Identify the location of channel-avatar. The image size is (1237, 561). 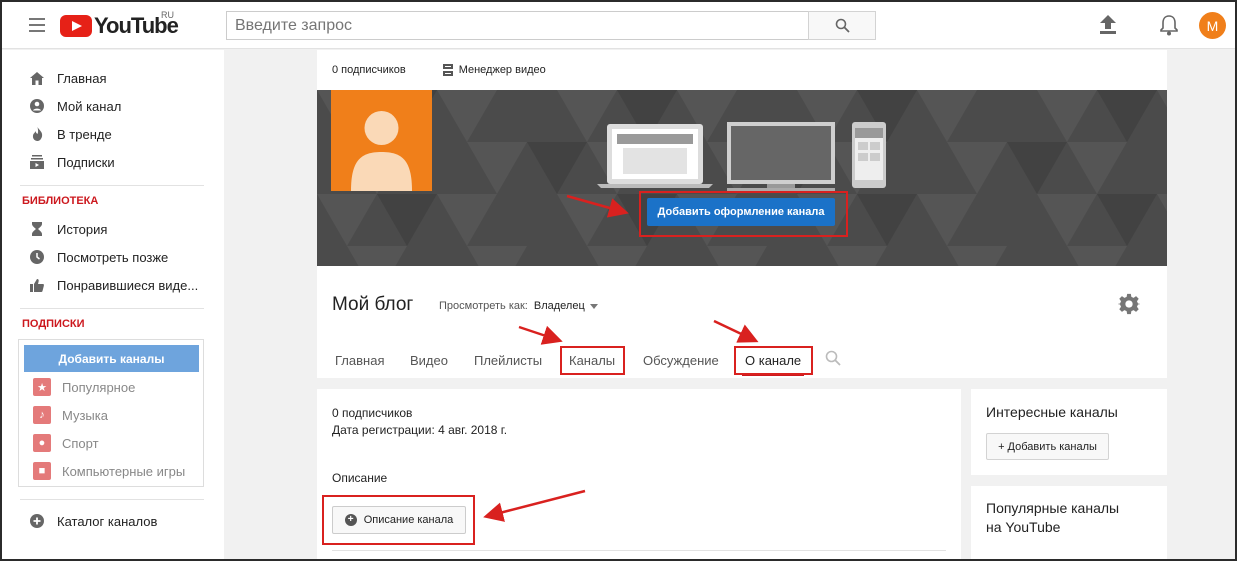
(381, 140).